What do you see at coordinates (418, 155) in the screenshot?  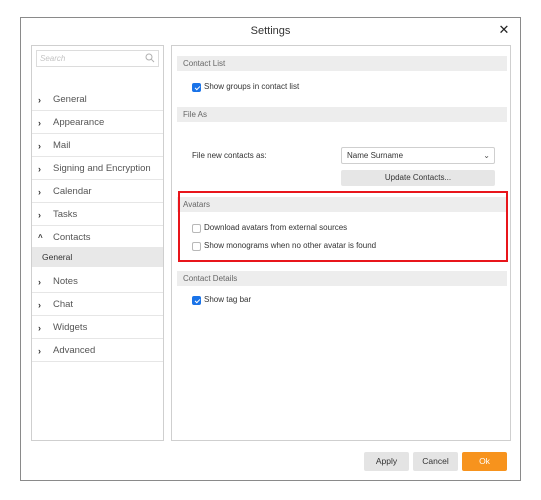 I see `file-as-select: Name Surname ⌄` at bounding box center [418, 155].